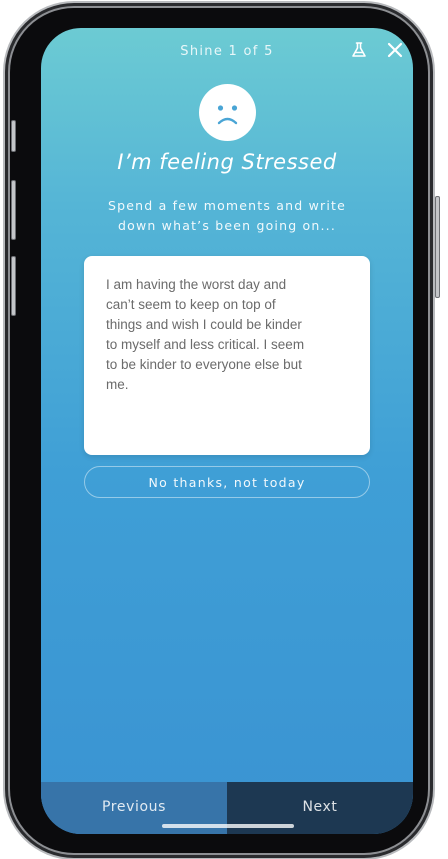  Describe the element at coordinates (204, 364) in the screenshot. I see `journal-text-line: to be kinder to everyone else but` at that location.